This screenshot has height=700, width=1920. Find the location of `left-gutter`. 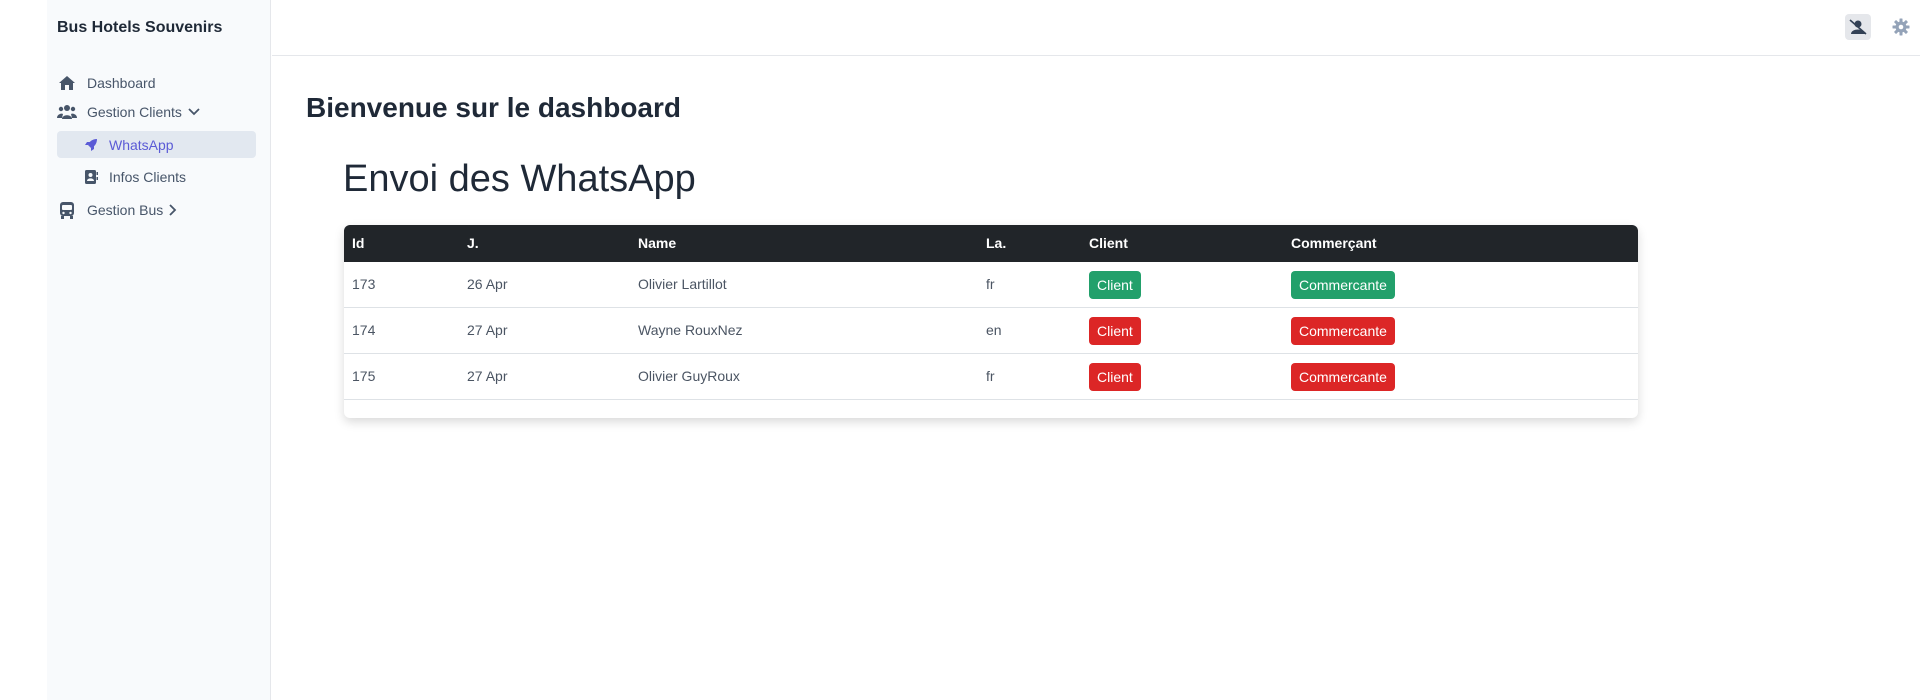

left-gutter is located at coordinates (23, 350).